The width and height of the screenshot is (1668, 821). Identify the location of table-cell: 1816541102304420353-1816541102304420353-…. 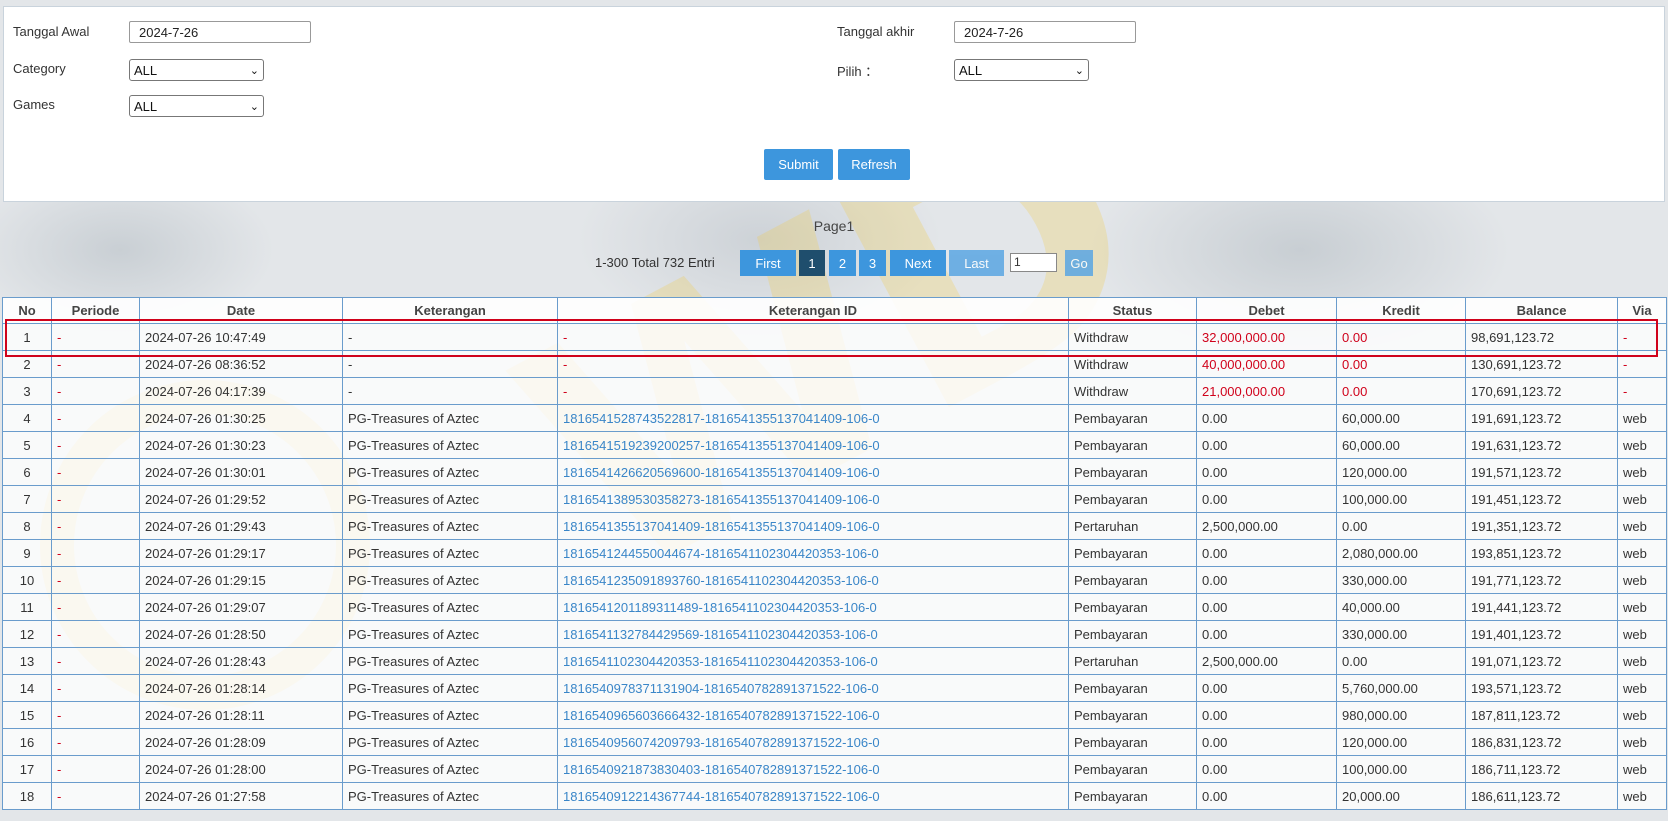
(813, 661).